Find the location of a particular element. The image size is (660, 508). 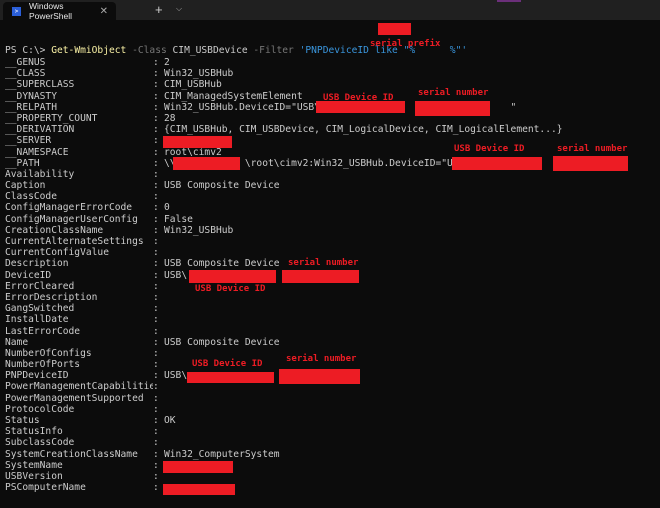

property-value: False is located at coordinates (178, 219).